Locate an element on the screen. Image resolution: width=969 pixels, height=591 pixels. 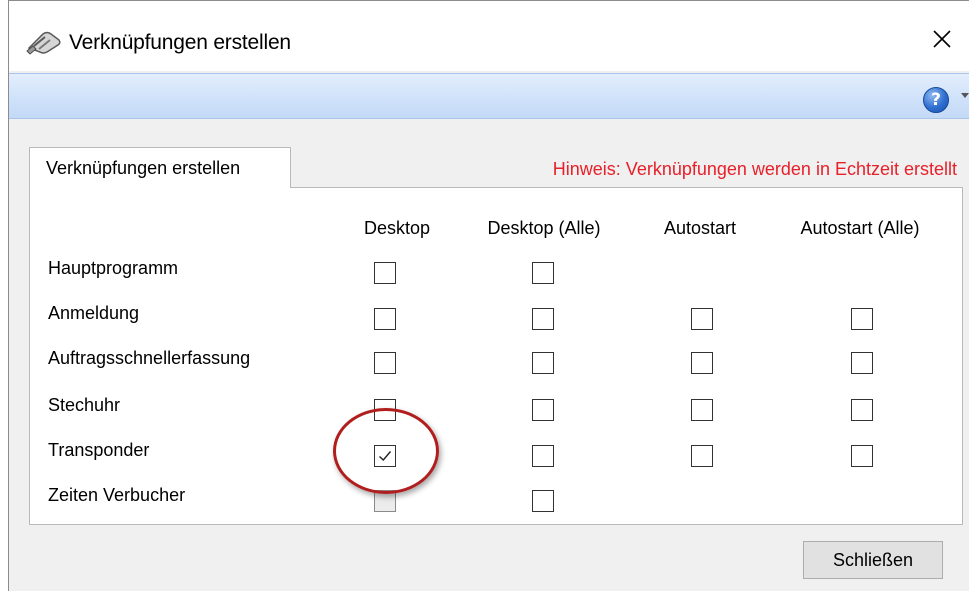
checkbox-stechuhr-desktop is located at coordinates (385, 410).